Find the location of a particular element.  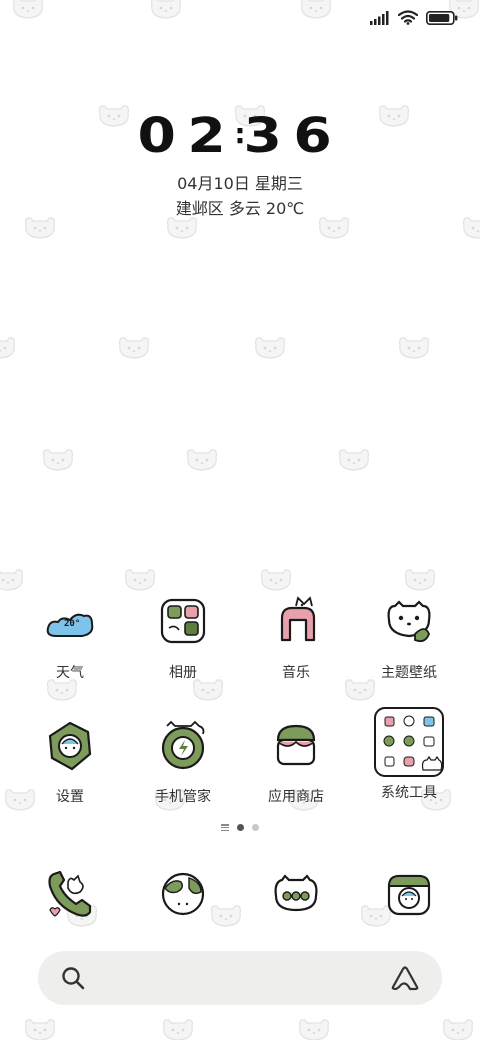

weather-icon: 20° is located at coordinates (70, 625).